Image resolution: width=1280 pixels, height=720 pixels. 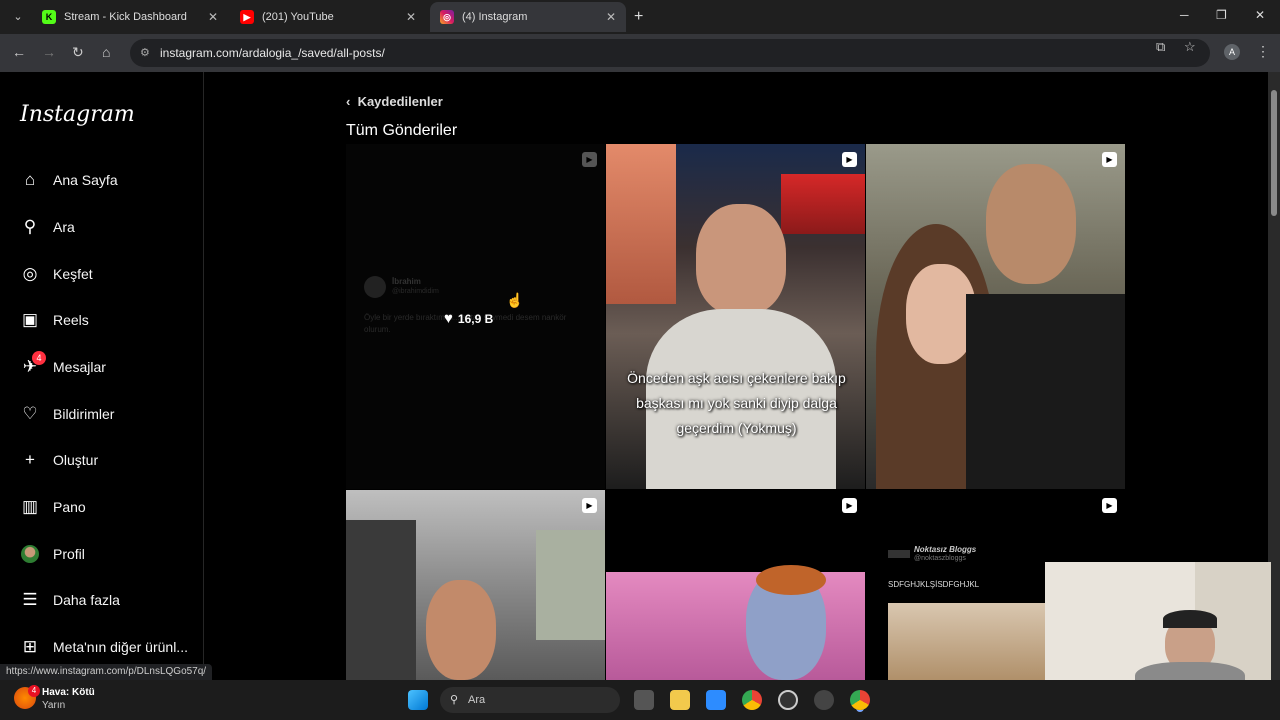 What do you see at coordinates (515, 300) in the screenshot?
I see `mouse-cursor-icon: ☝` at bounding box center [515, 300].